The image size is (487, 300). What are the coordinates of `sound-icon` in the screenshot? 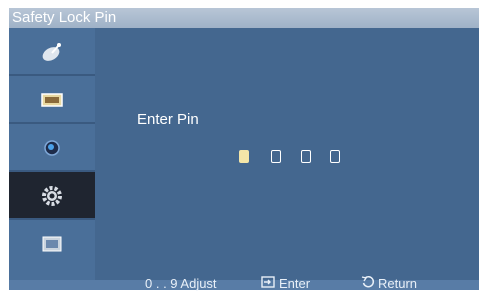 It's located at (52, 148).